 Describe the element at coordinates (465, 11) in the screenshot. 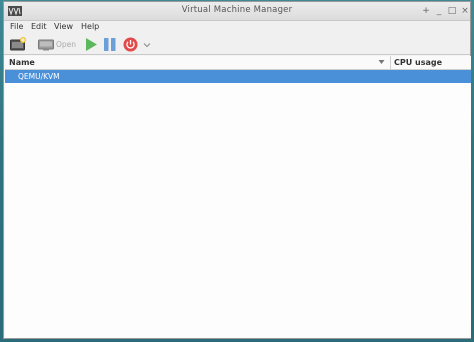

I see `close-button: ×` at that location.